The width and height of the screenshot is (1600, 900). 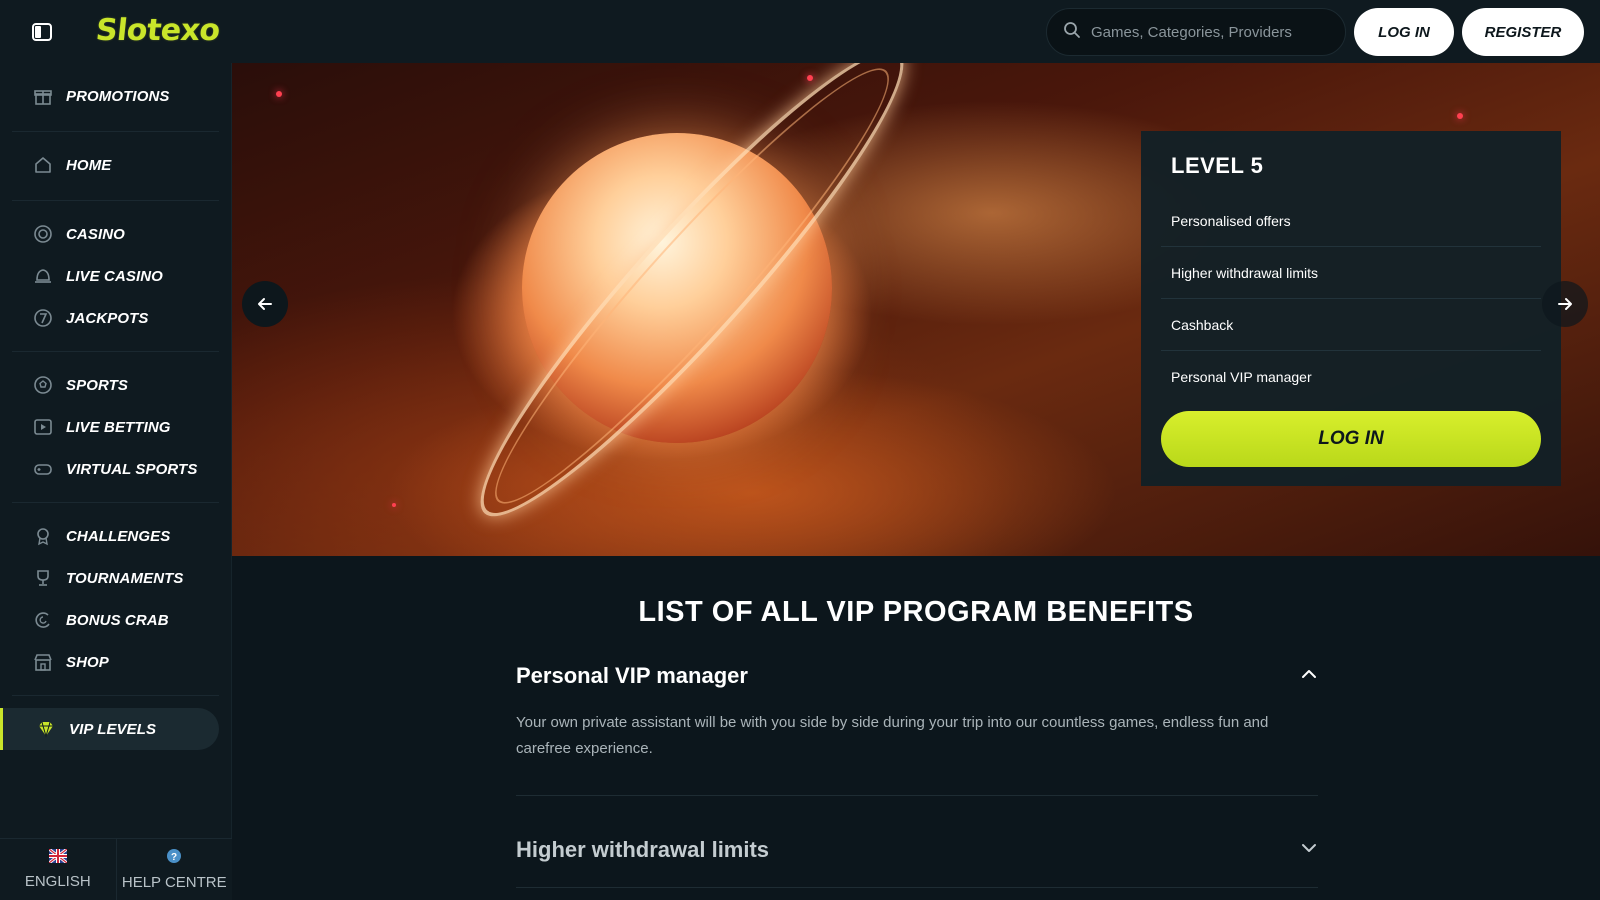 I want to click on sidebar-item-label: SHOP, so click(x=87, y=662).